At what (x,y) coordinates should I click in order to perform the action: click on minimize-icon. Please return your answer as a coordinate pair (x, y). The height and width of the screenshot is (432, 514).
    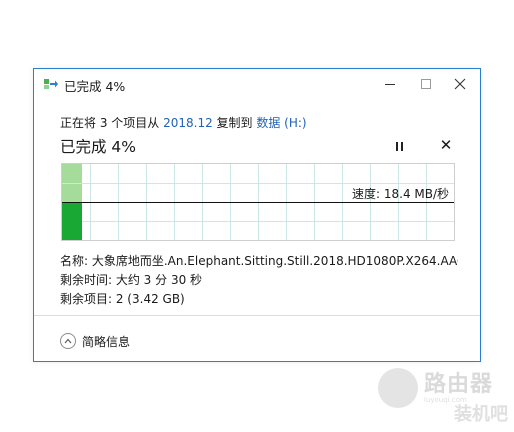
    Looking at the image, I should click on (390, 84).